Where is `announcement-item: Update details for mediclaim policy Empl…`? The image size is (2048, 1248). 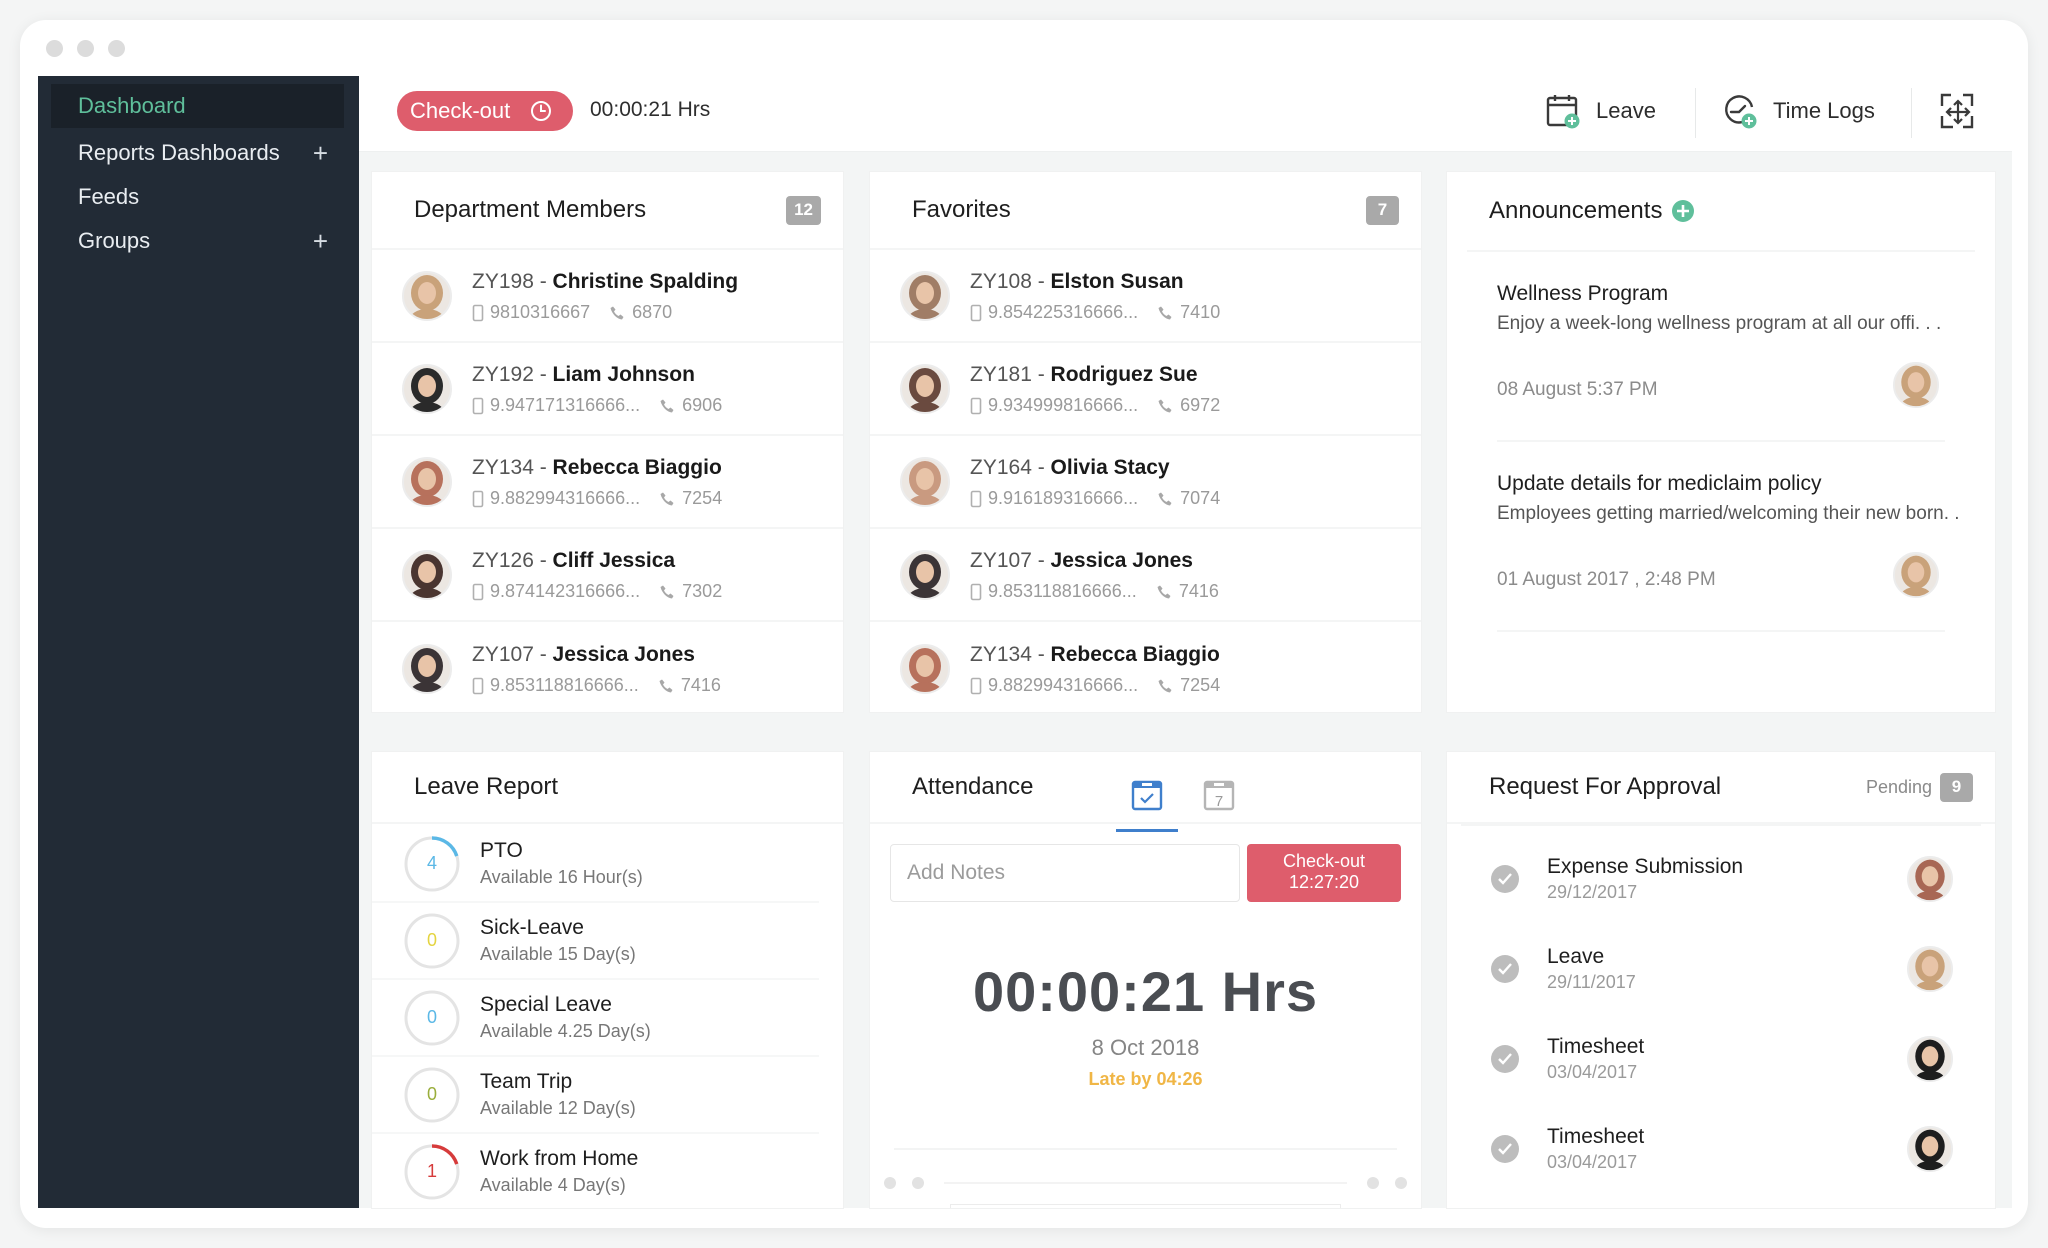
announcement-item: Update details for mediclaim policy Empl… is located at coordinates (1728, 537).